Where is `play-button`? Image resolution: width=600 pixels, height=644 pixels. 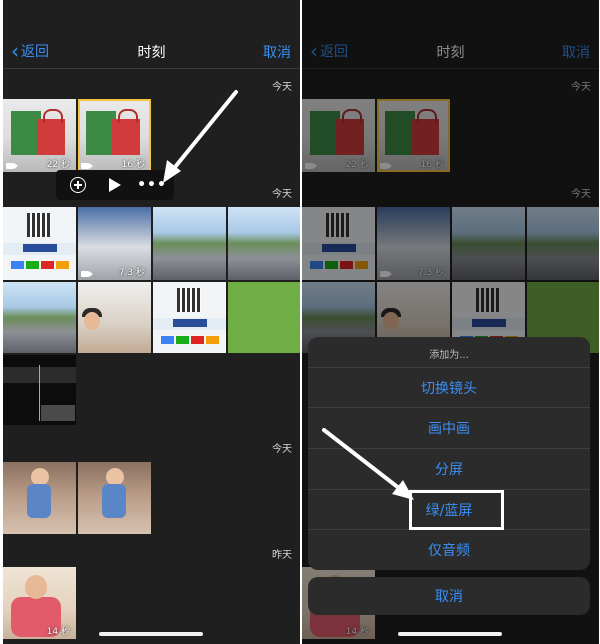
play-button is located at coordinates (115, 185).